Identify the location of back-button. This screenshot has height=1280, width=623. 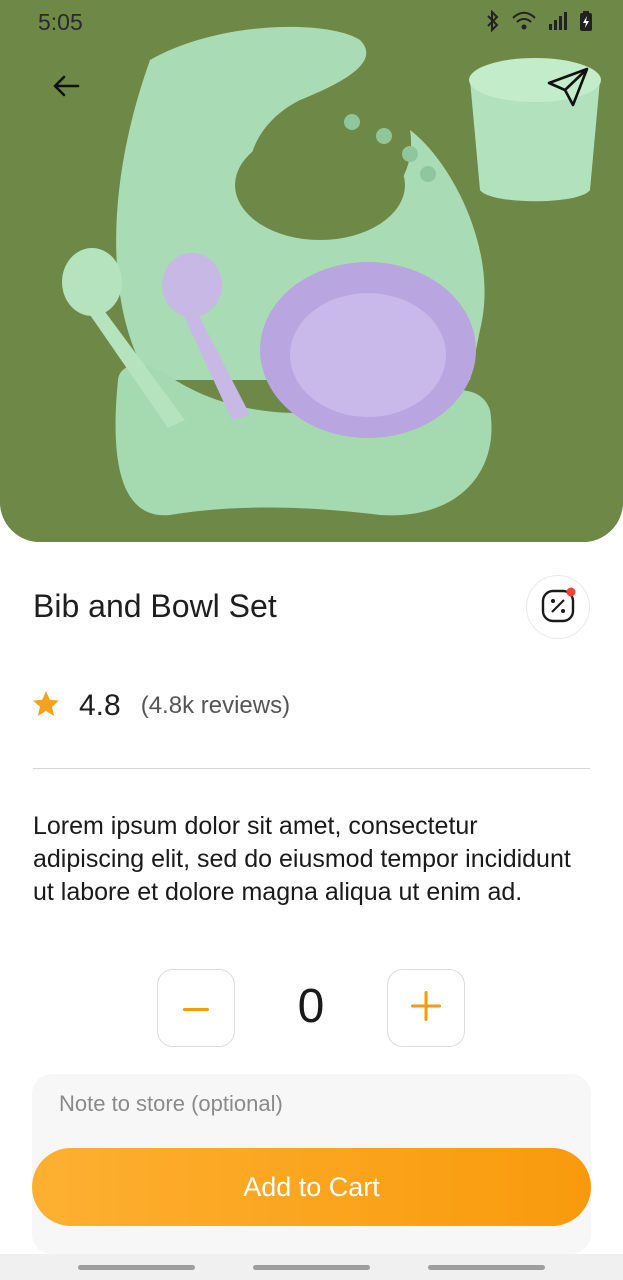
(66, 88).